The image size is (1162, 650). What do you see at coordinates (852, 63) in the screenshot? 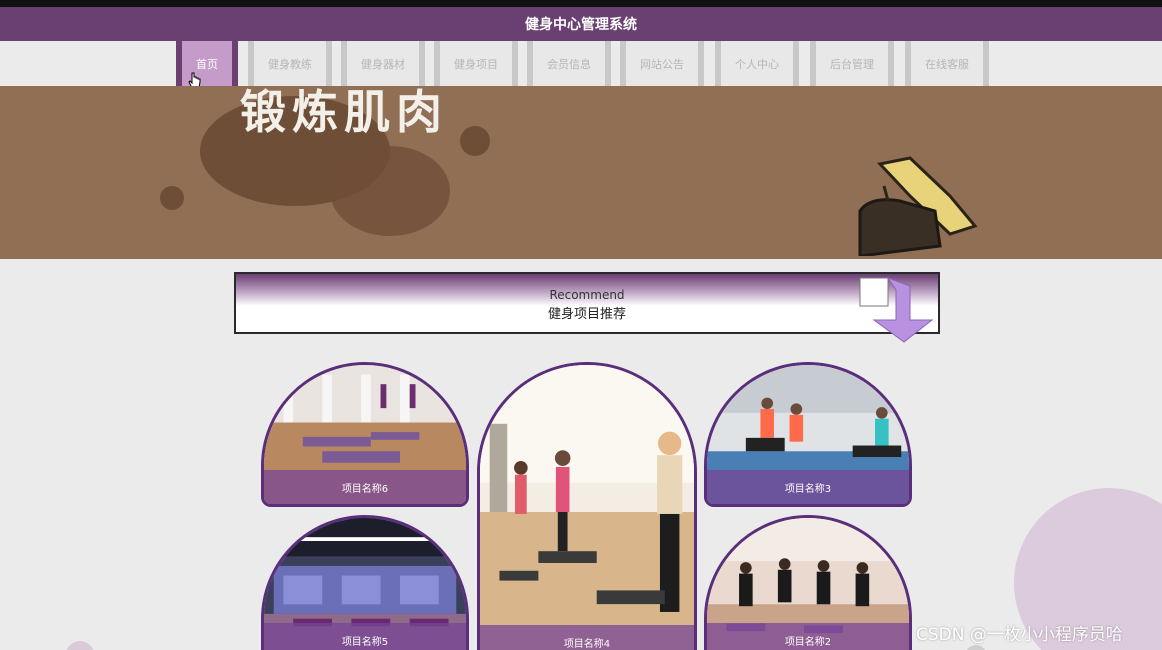
I see `nav-item-admin: 后台管理` at bounding box center [852, 63].